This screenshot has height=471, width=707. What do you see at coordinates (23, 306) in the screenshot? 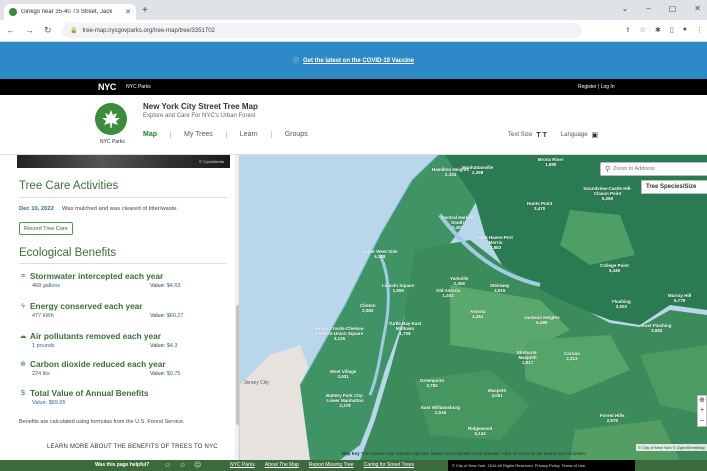
I see `lightning-icon: ϟ` at bounding box center [23, 306].